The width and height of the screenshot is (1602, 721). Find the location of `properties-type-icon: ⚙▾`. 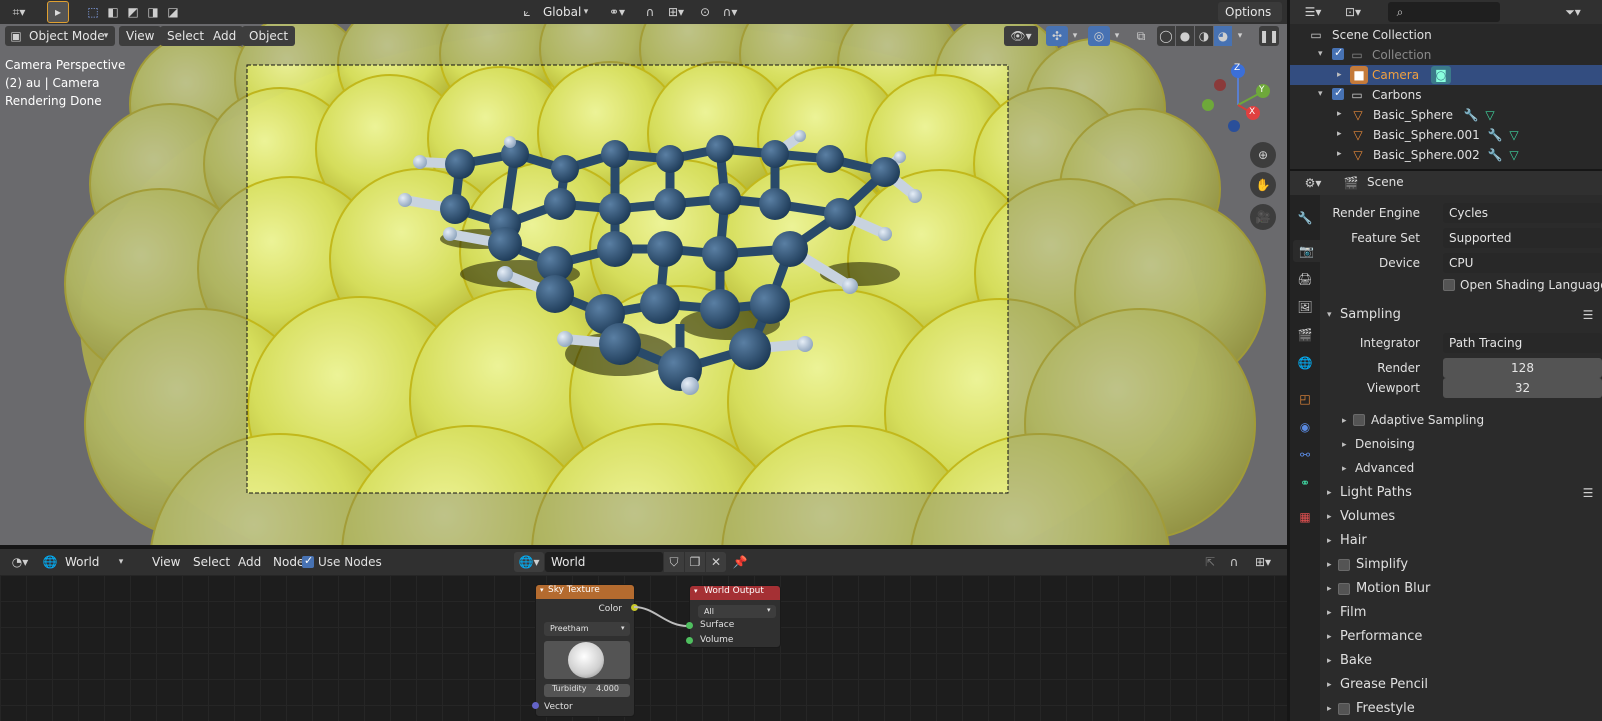

properties-type-icon: ⚙▾ is located at coordinates (1313, 183).